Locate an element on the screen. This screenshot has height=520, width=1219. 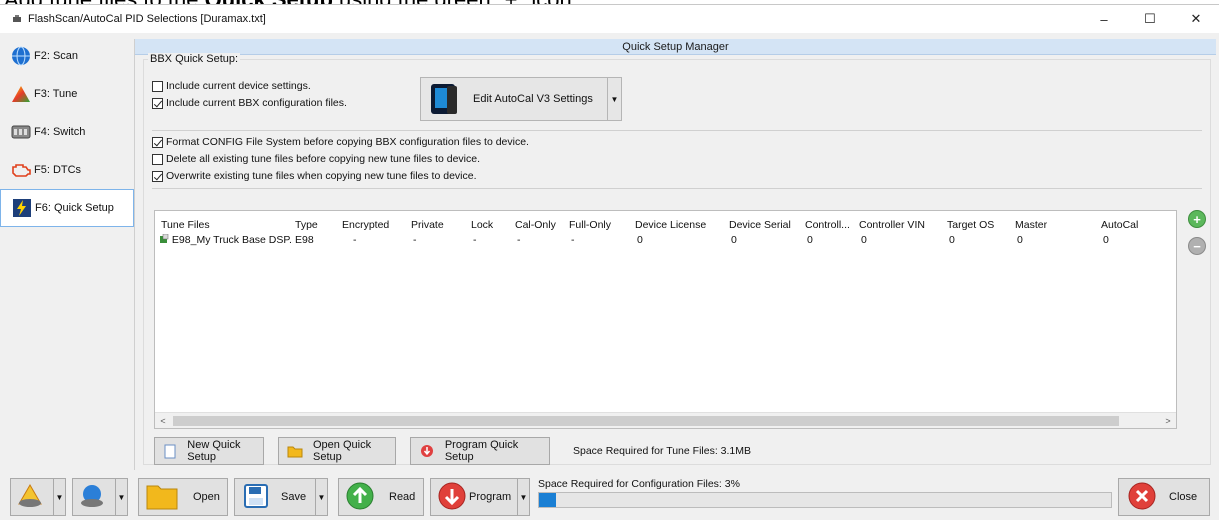
new-quick-setup-button: New Quick Setup is located at coordinates (209, 451).